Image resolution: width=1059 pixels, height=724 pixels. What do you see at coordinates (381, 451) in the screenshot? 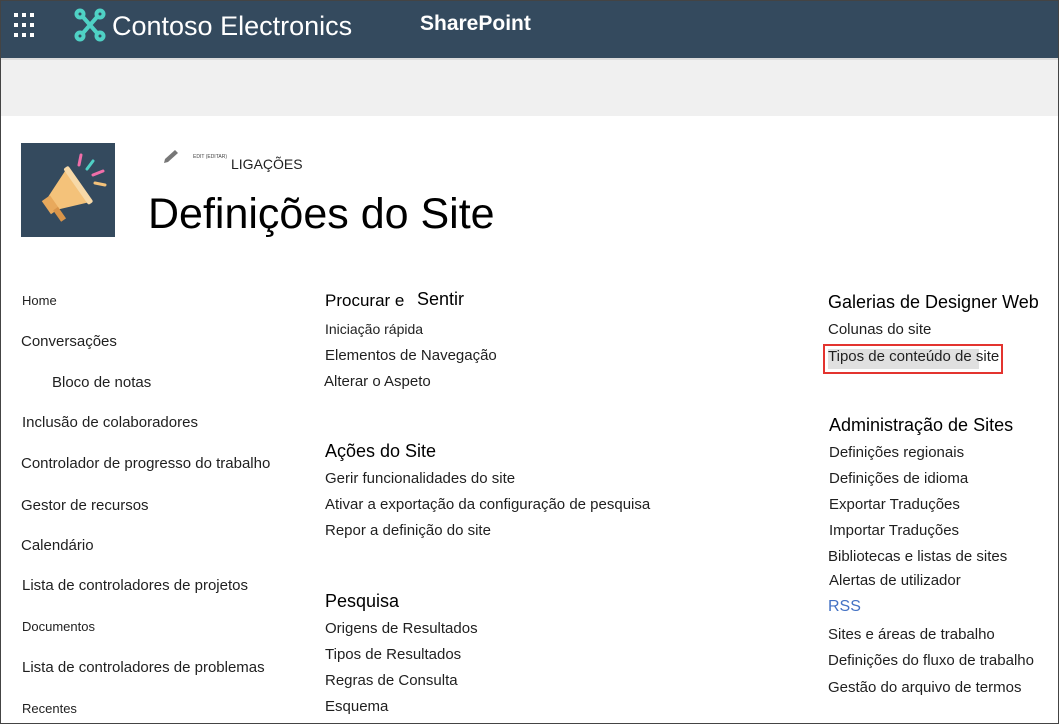
I see `section-heading-acoes: Ações do Site` at bounding box center [381, 451].